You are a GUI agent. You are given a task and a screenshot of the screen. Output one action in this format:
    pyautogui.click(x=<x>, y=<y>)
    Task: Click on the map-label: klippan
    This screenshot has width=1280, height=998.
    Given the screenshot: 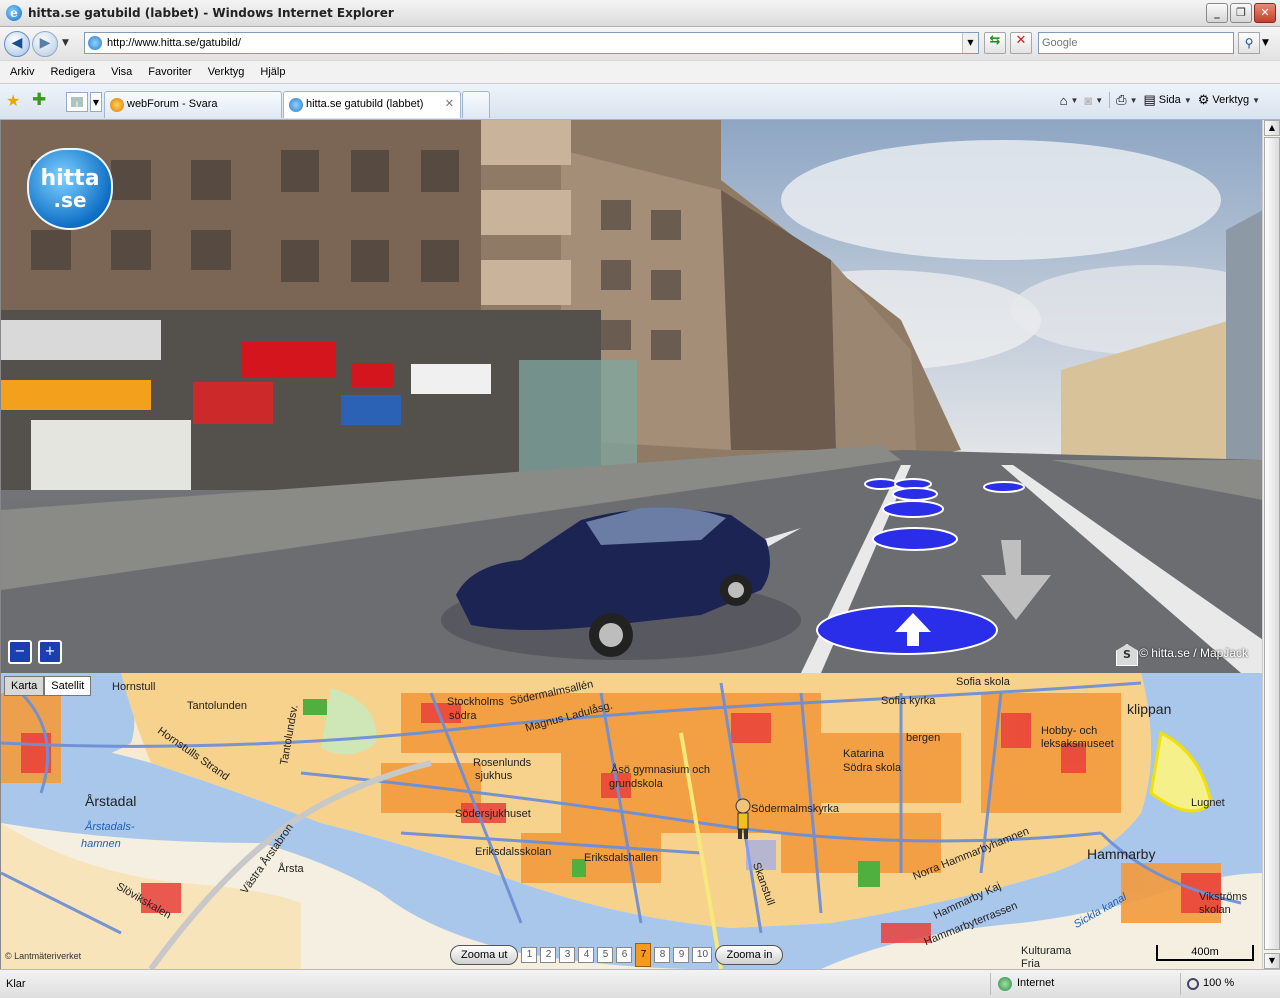 What is the action you would take?
    pyautogui.click(x=1149, y=709)
    